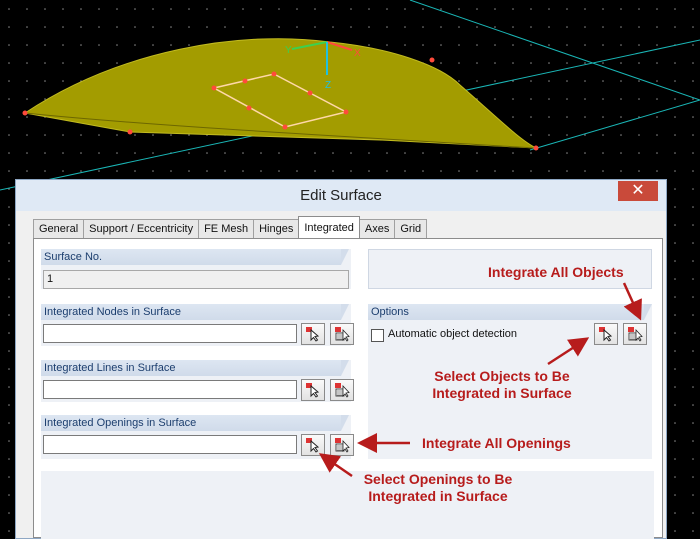 The width and height of the screenshot is (700, 539). I want to click on dialog-title: Edit Surface, so click(341, 195).